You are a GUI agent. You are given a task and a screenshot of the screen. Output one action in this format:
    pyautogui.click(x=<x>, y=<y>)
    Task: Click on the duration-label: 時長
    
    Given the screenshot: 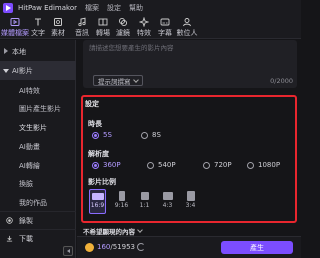 What is the action you would take?
    pyautogui.click(x=95, y=124)
    